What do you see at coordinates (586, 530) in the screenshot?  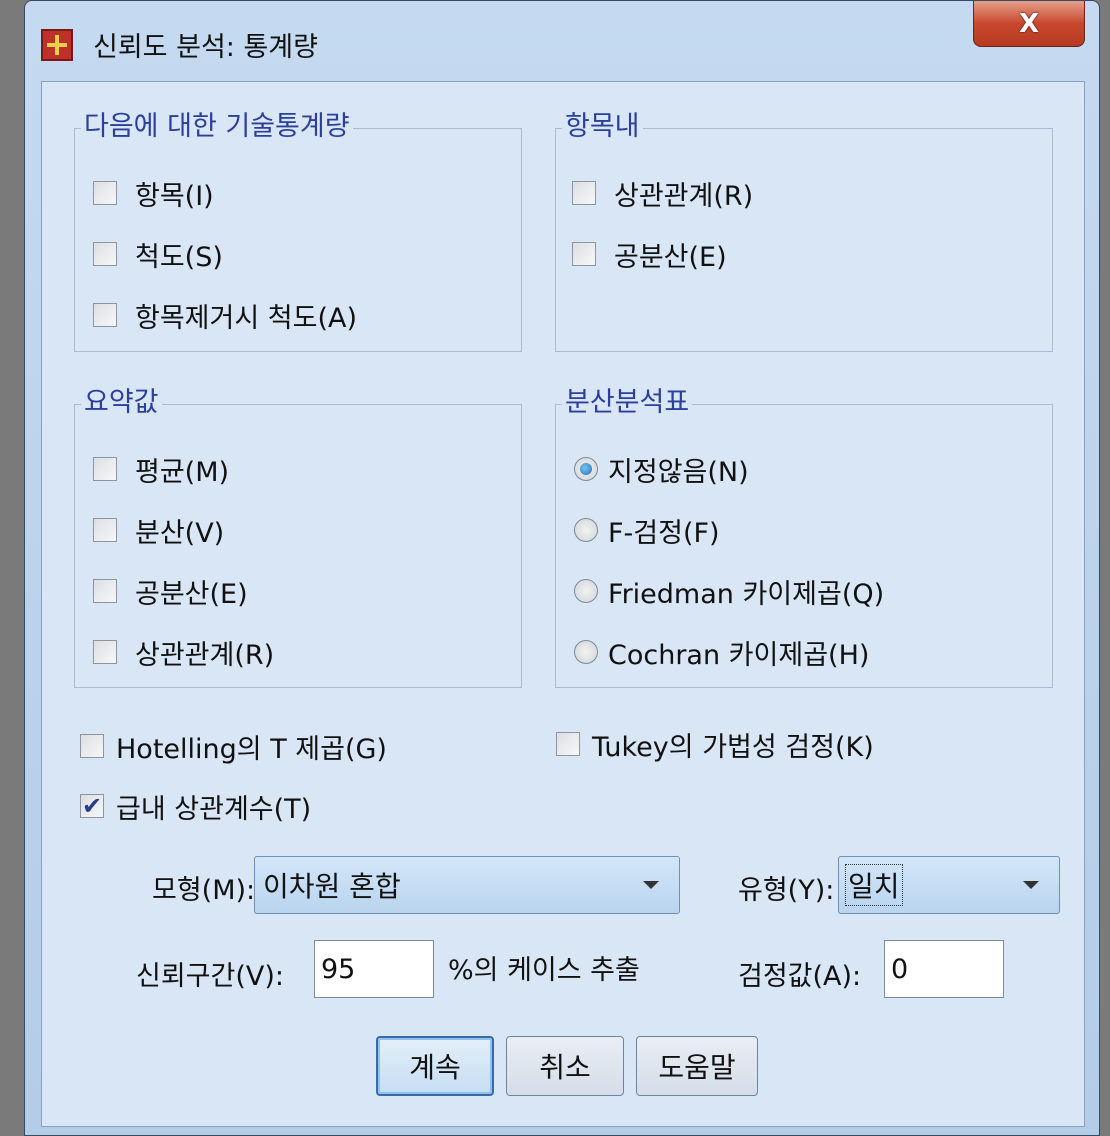 I see `anova-f-test-radio` at bounding box center [586, 530].